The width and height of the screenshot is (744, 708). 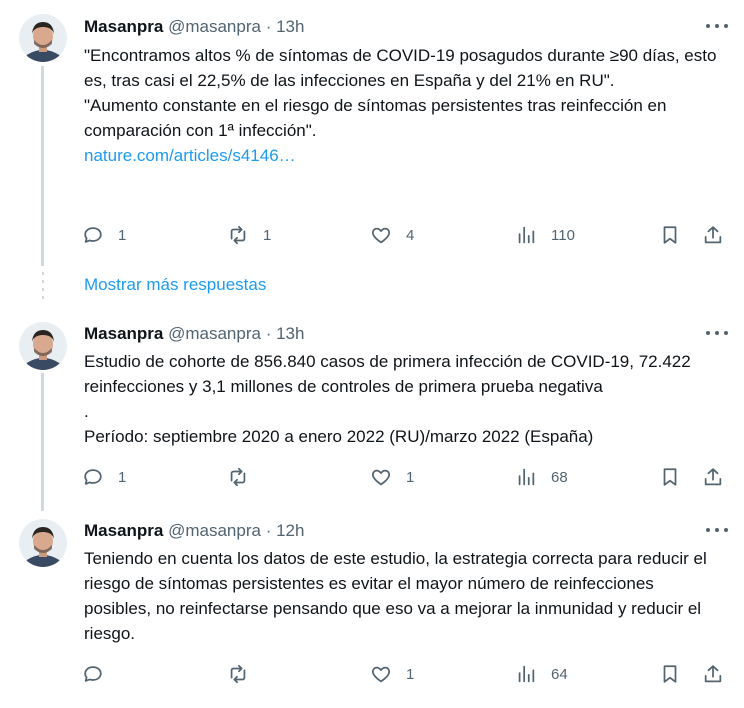 I want to click on views-count: 110, so click(x=563, y=235).